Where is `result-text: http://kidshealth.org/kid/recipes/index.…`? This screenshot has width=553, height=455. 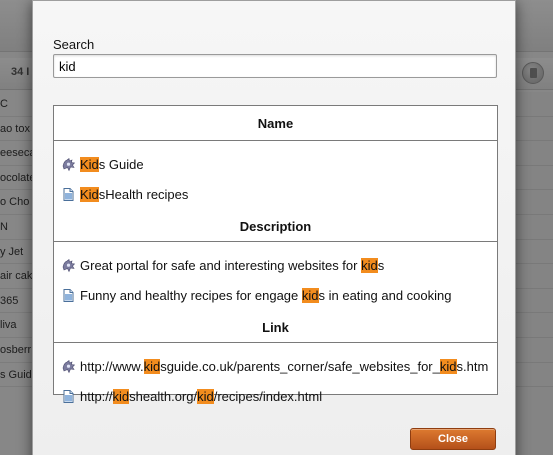 result-text: http://kidshealth.org/kid/recipes/index.… is located at coordinates (201, 396).